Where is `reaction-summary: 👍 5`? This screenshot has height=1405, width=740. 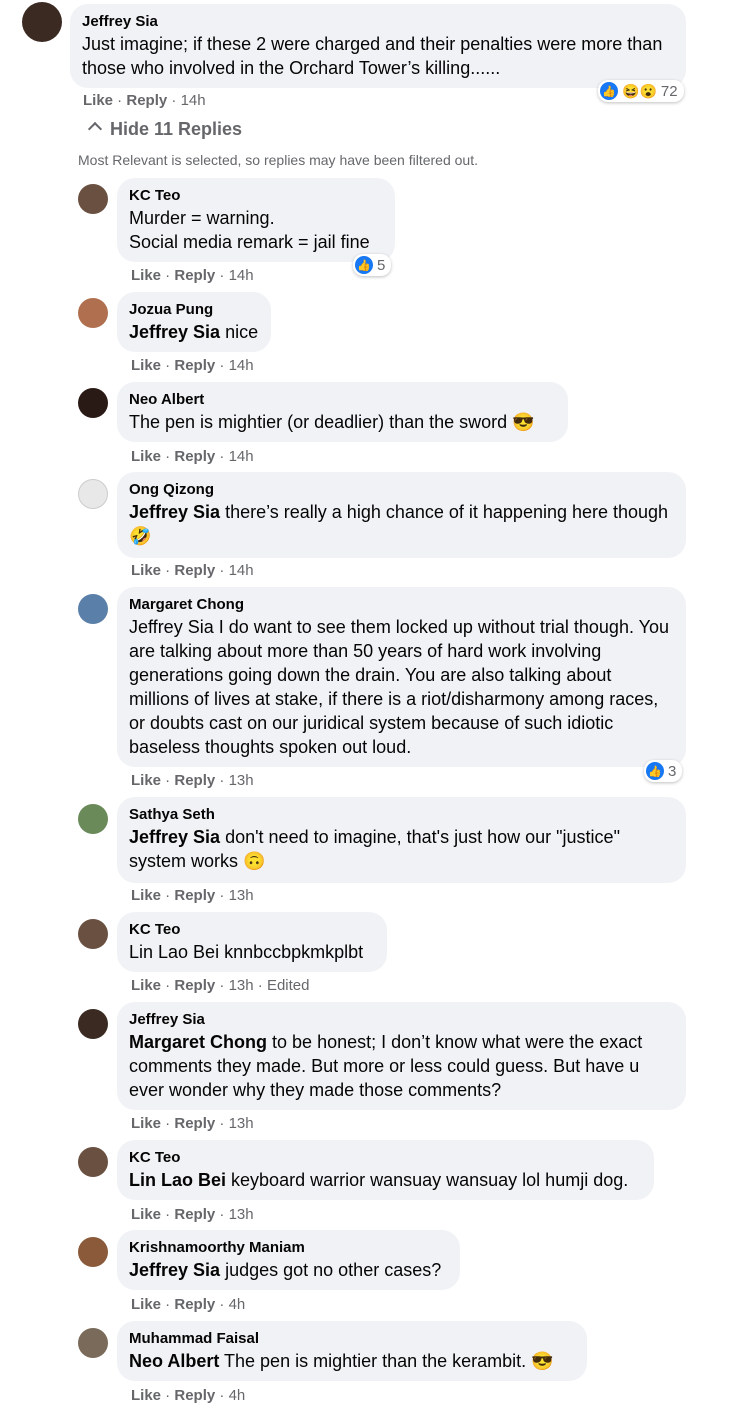
reaction-summary: 👍 5 is located at coordinates (372, 265).